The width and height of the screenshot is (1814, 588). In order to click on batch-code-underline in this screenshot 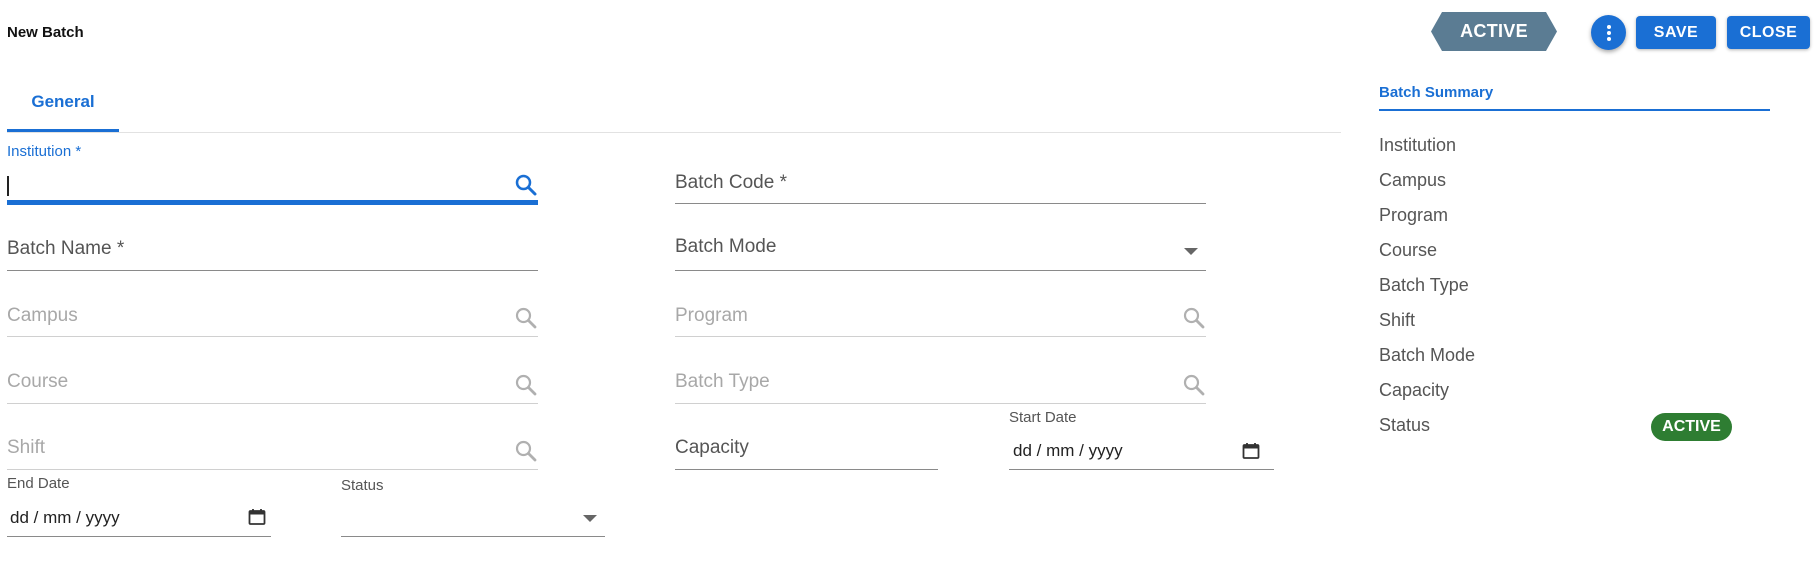, I will do `click(940, 203)`.